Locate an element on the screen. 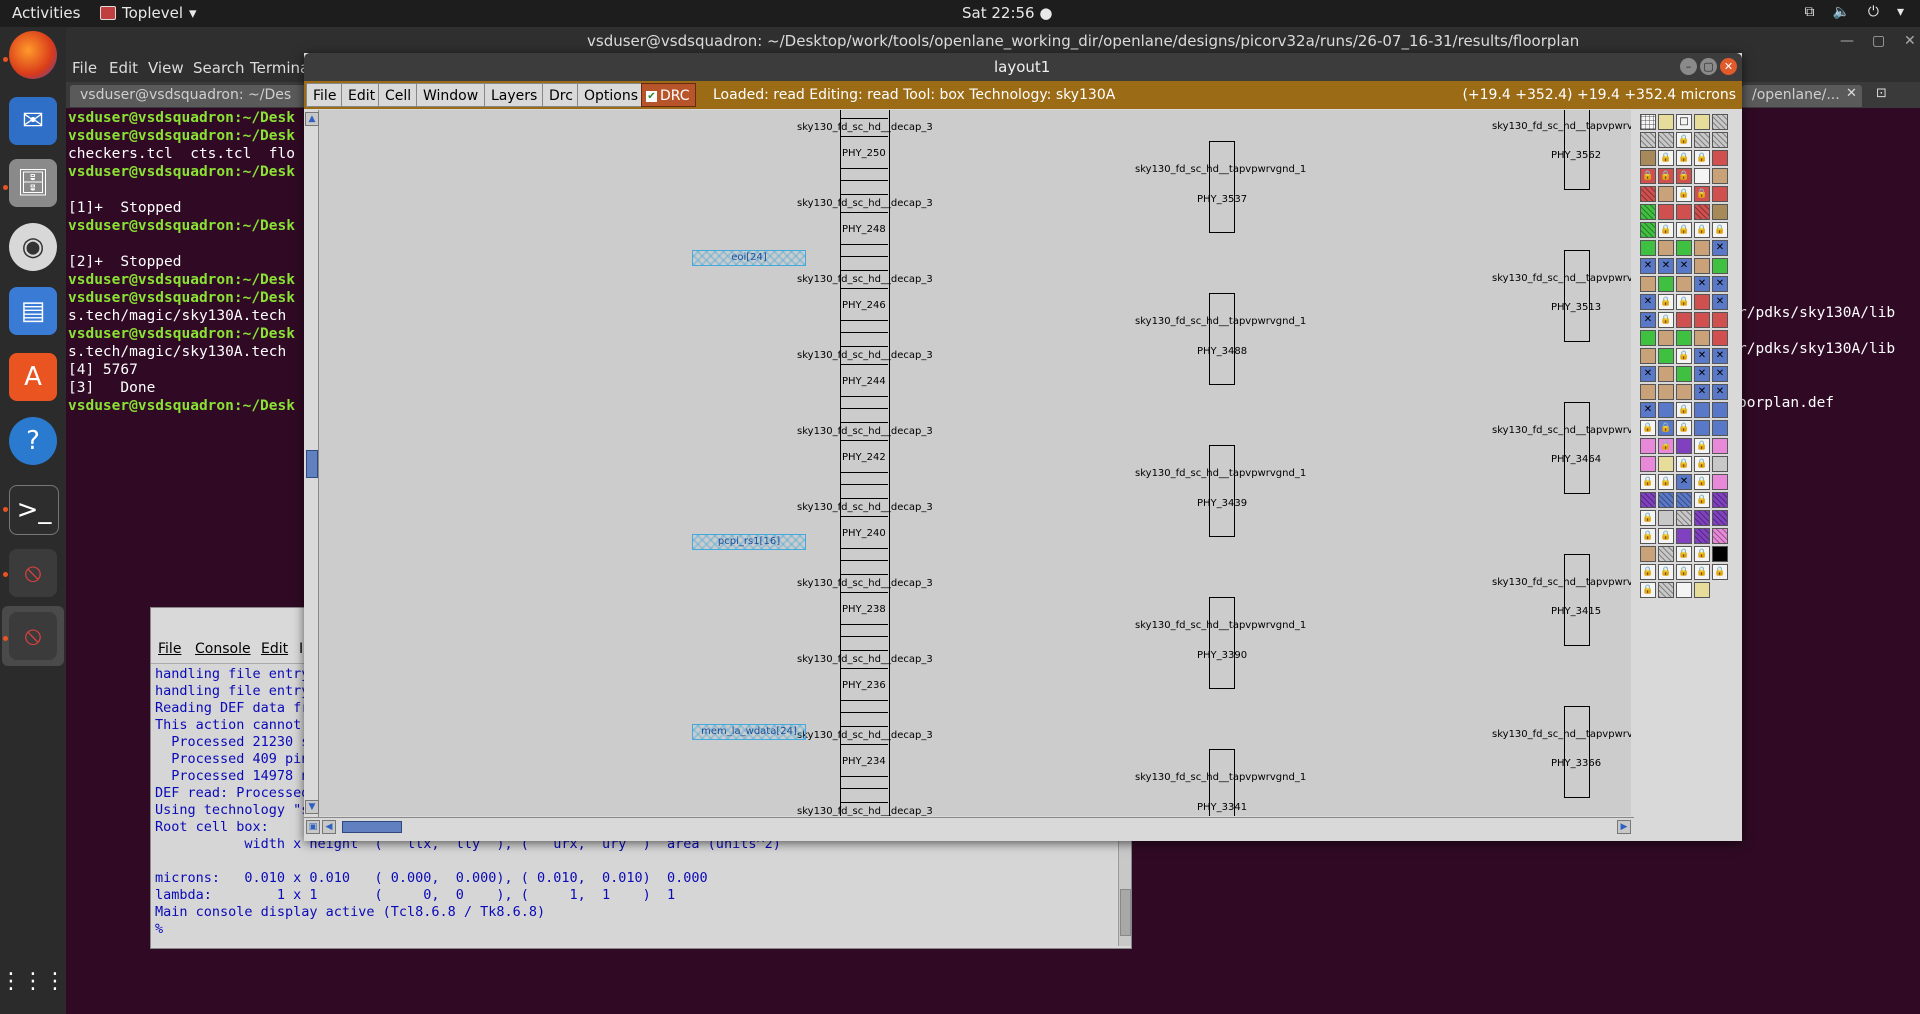  menu-layers: Layers is located at coordinates (514, 95).